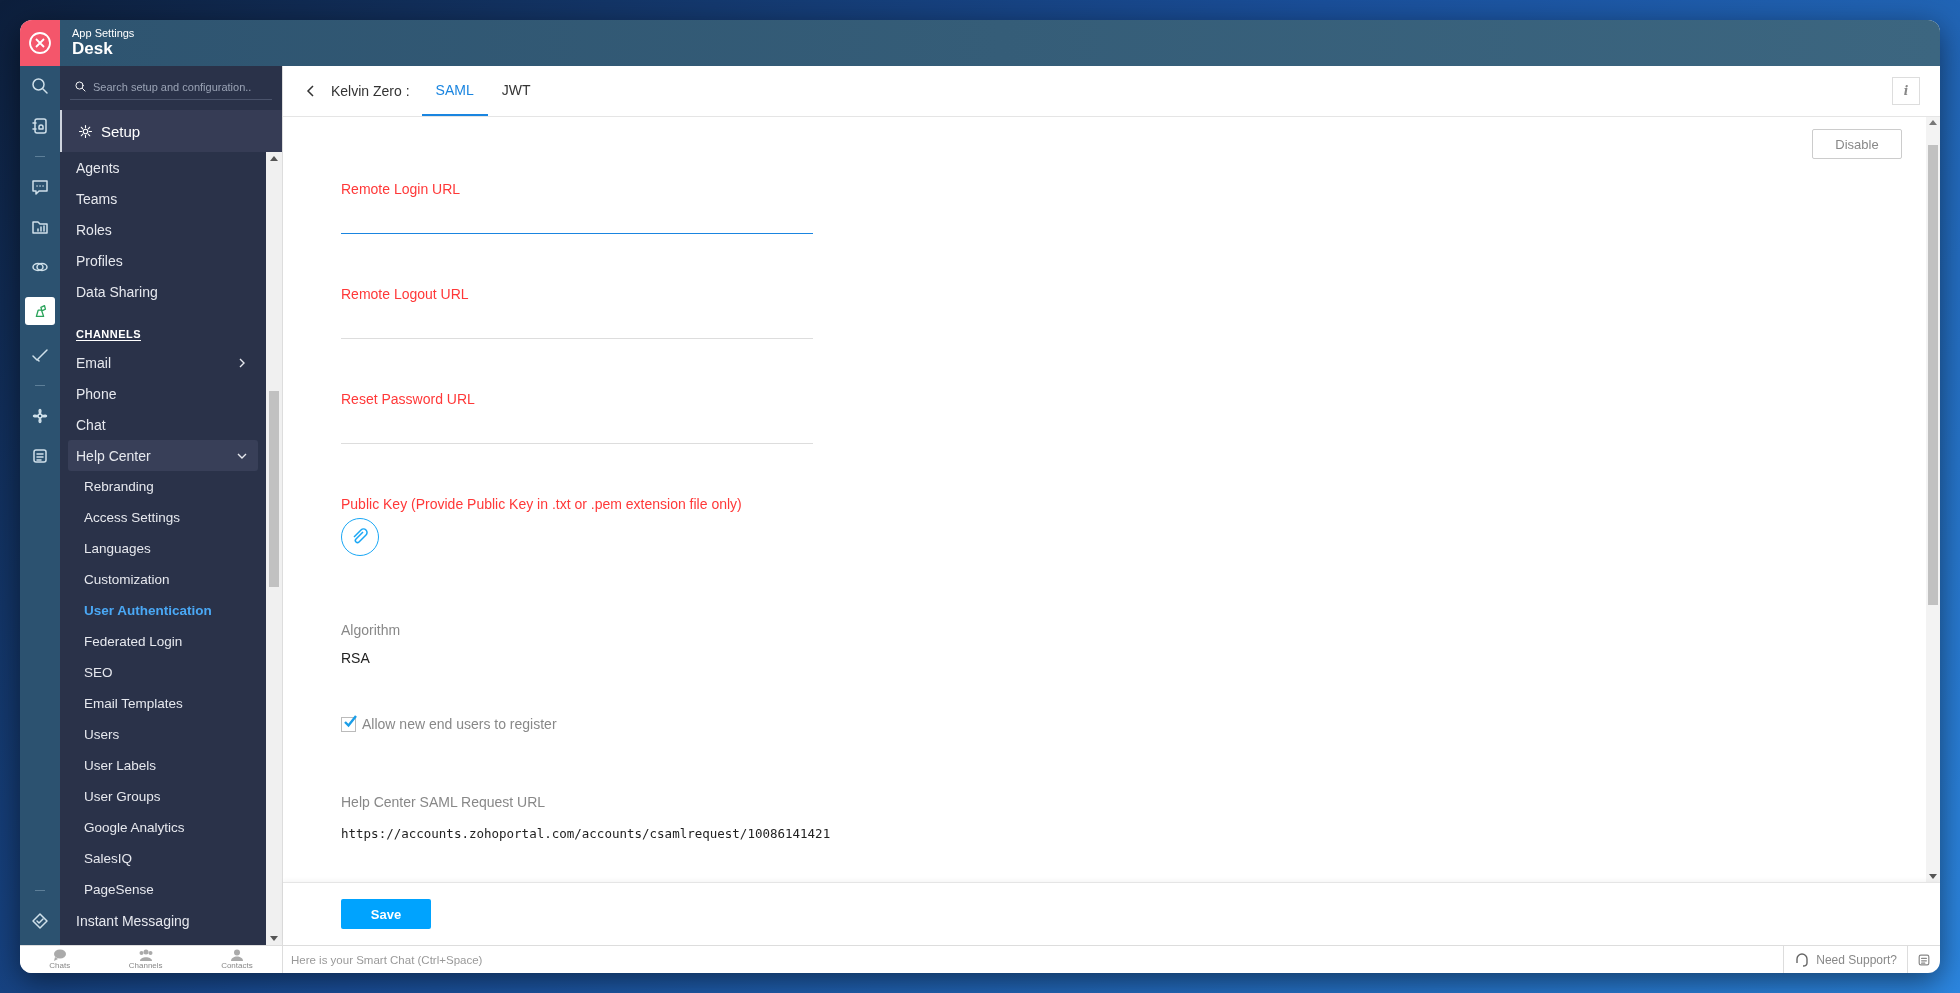 The image size is (1960, 993). What do you see at coordinates (459, 724) in the screenshot?
I see `checkbox-label: Allow new end users to register` at bounding box center [459, 724].